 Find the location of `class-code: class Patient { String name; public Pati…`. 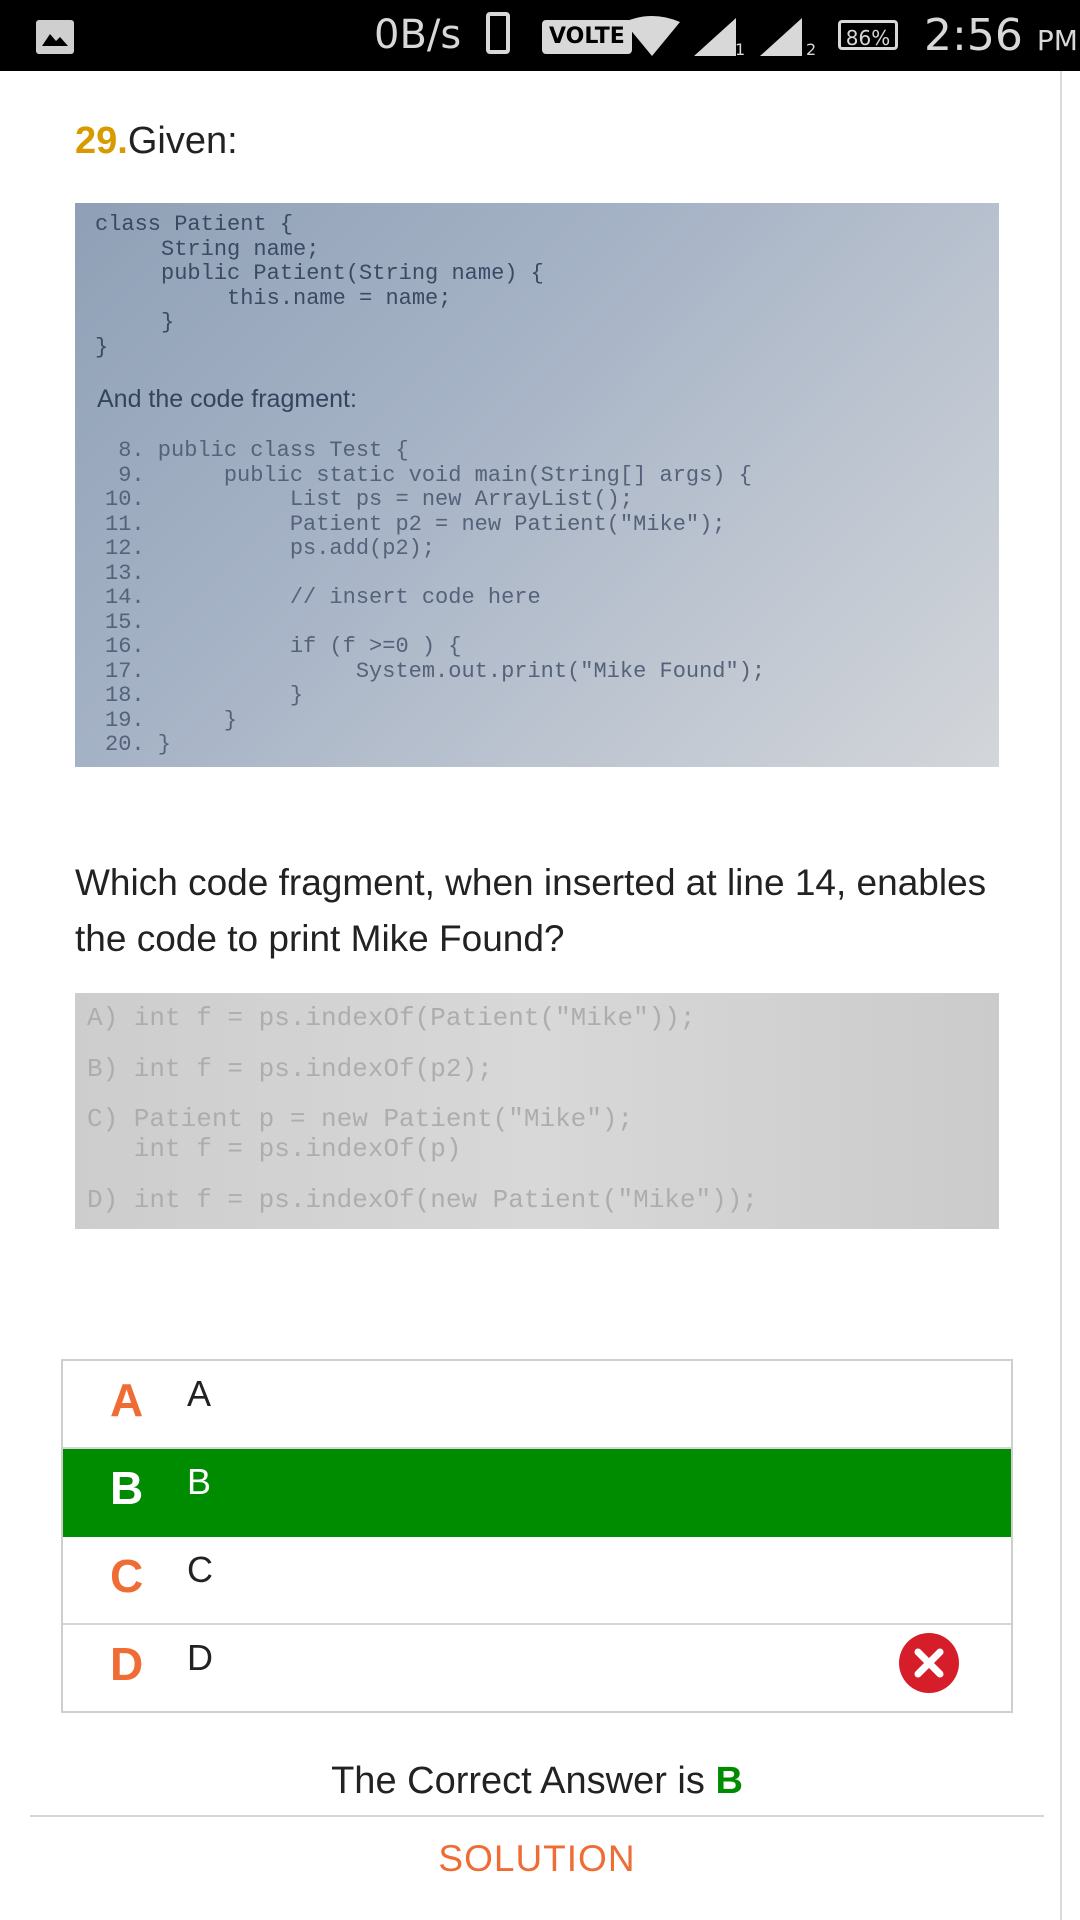

class-code: class Patient { String name; public Pati… is located at coordinates (319, 286).